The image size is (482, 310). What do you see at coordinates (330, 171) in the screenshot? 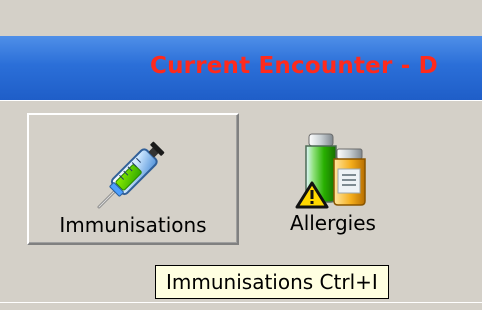
I see `medicine-bottles-warning-icon` at bounding box center [330, 171].